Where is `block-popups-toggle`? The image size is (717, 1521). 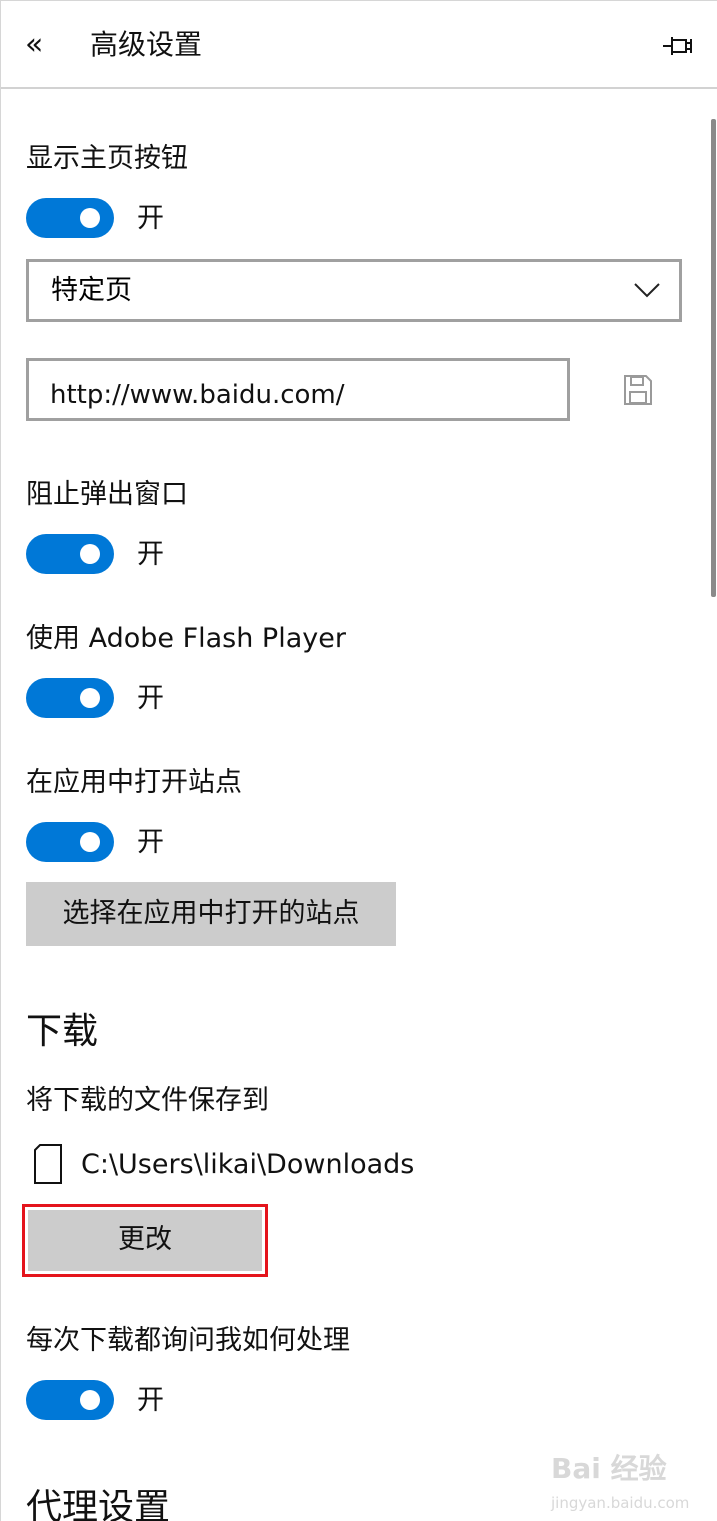 block-popups-toggle is located at coordinates (70, 554).